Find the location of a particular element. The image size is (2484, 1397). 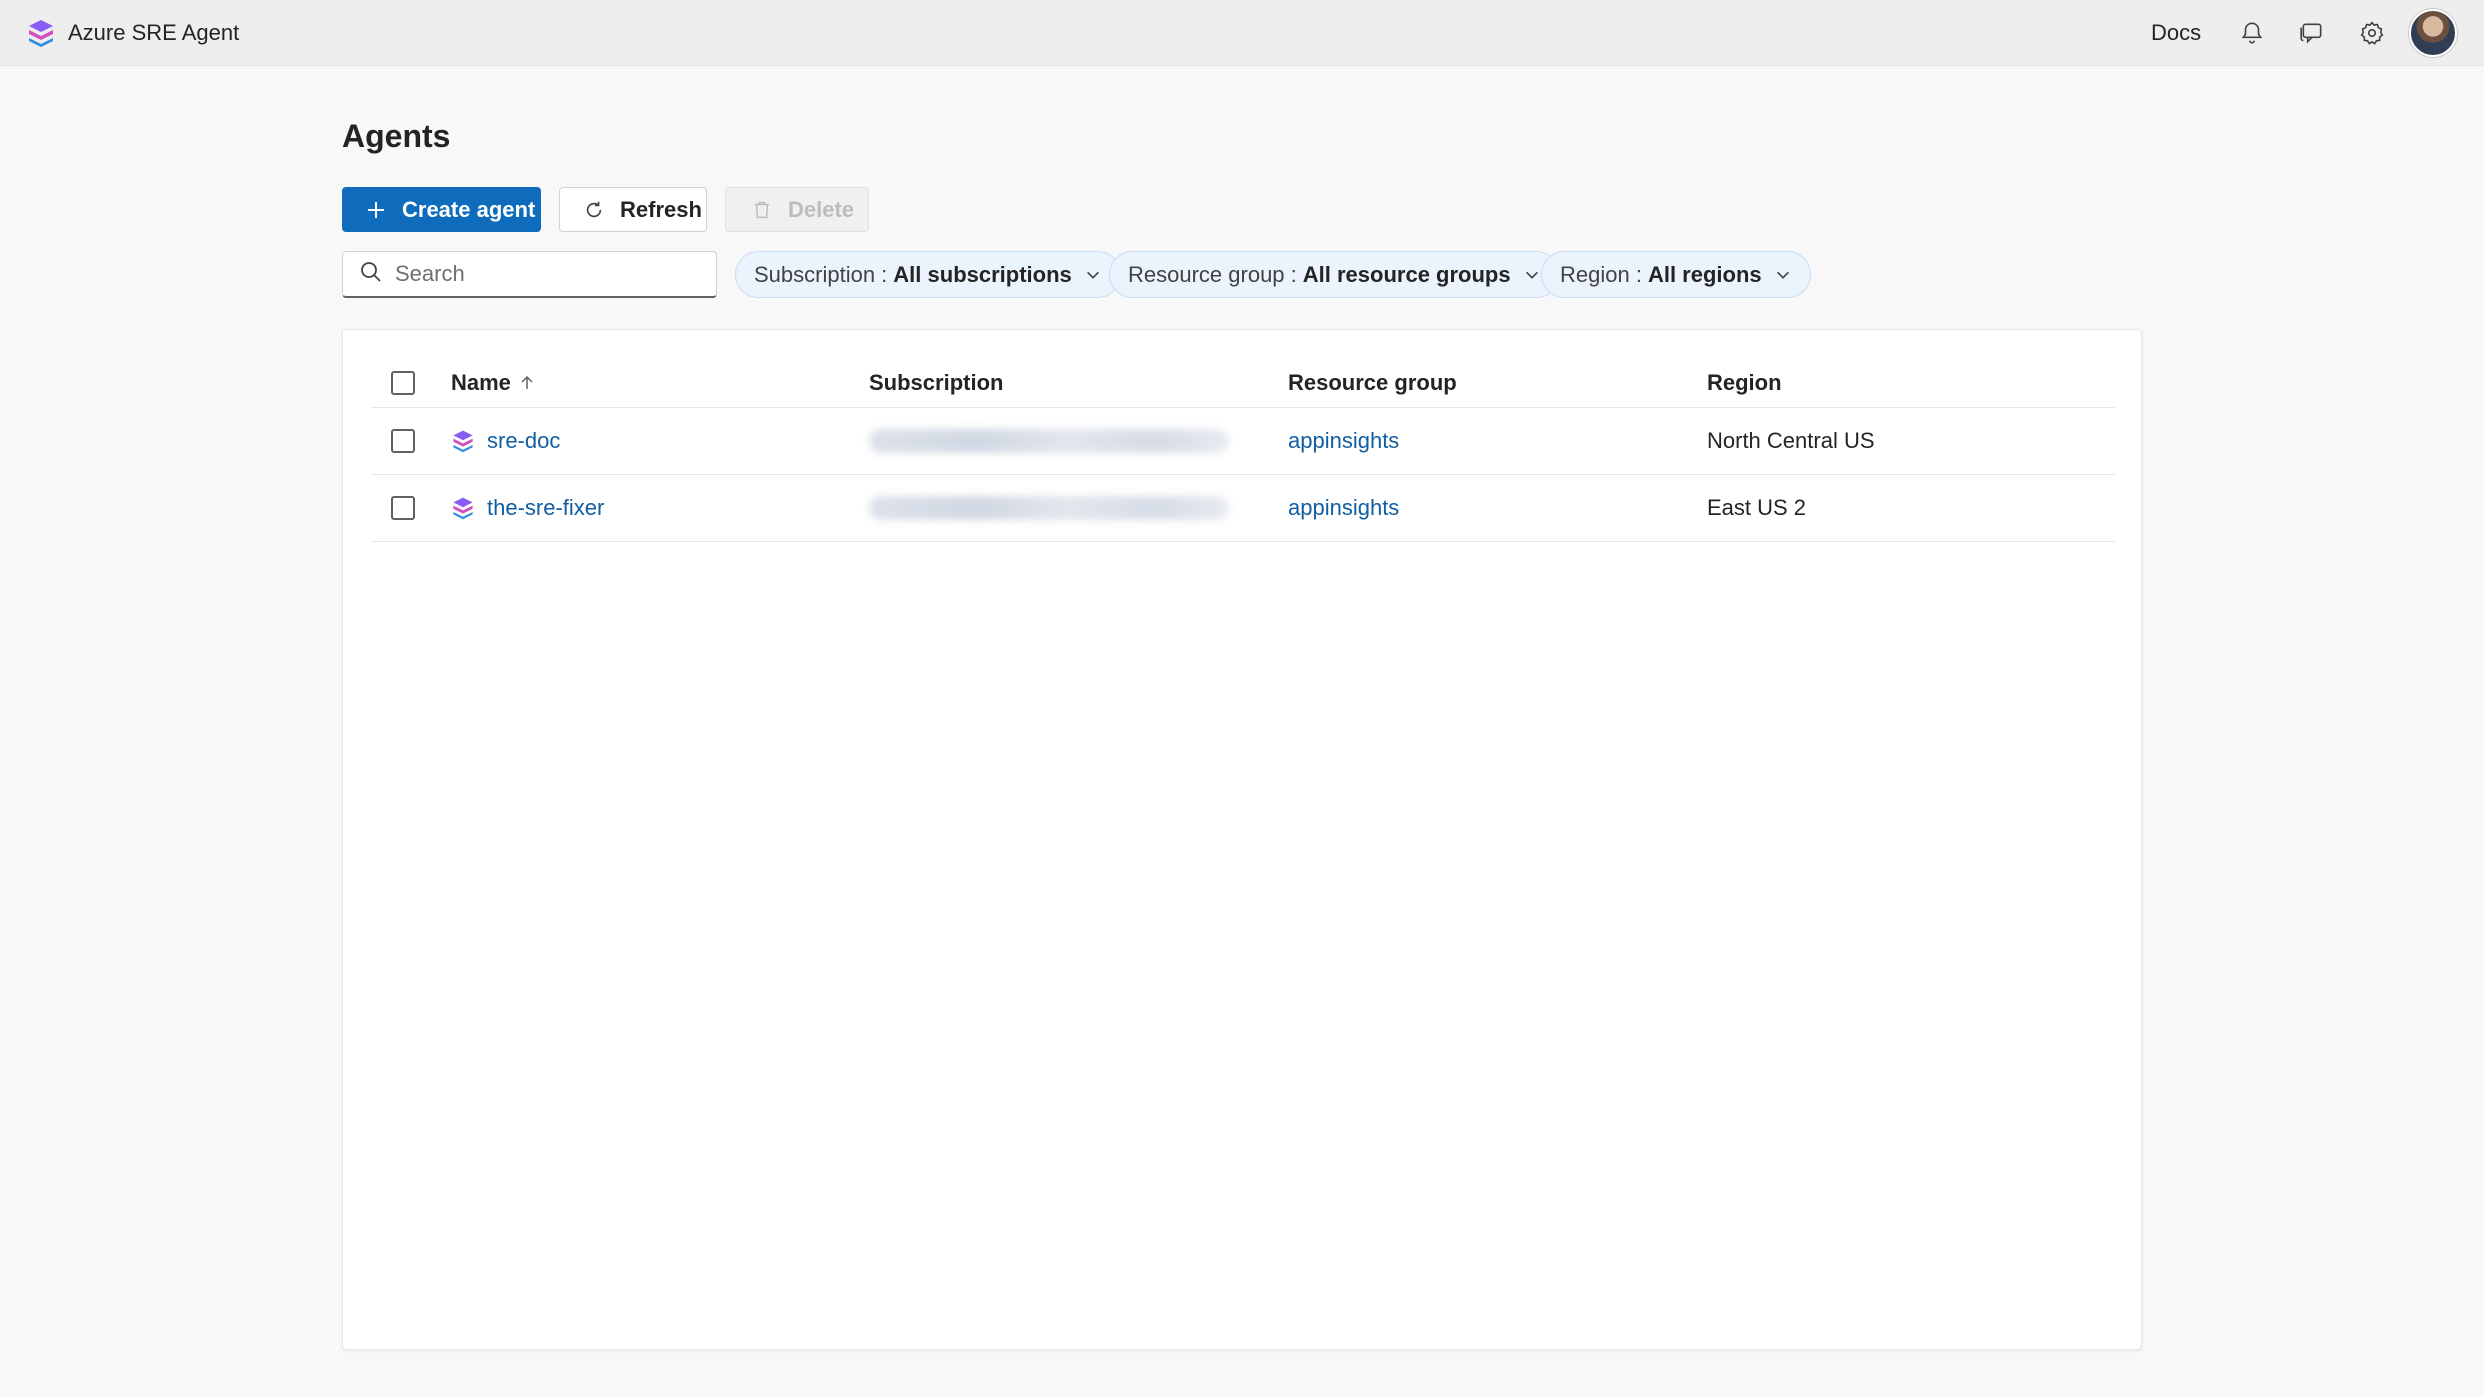

chat-icon is located at coordinates (2312, 33).